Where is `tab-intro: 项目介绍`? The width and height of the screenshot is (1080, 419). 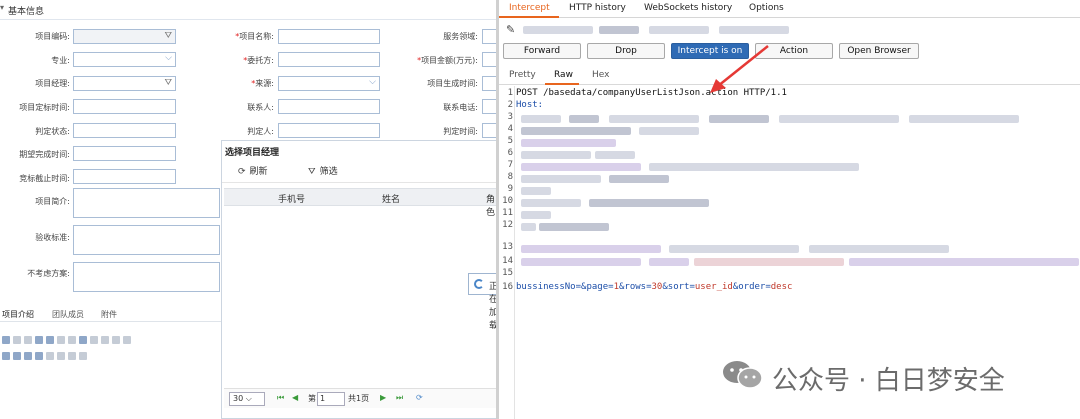
tab-intro: 项目介绍 is located at coordinates (18, 314).